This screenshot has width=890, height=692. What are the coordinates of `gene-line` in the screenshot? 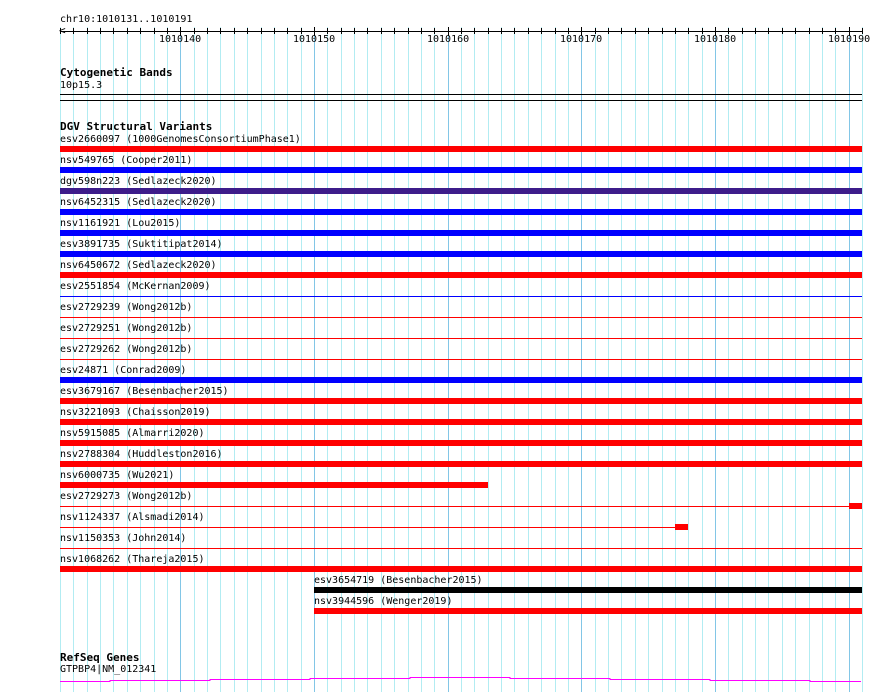 It's located at (460, 679).